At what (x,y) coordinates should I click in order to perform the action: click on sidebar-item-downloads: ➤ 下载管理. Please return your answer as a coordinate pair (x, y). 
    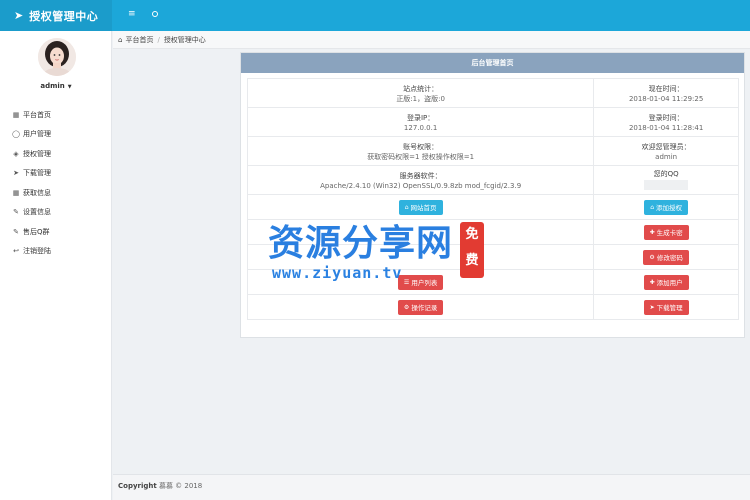
    Looking at the image, I should click on (56, 174).